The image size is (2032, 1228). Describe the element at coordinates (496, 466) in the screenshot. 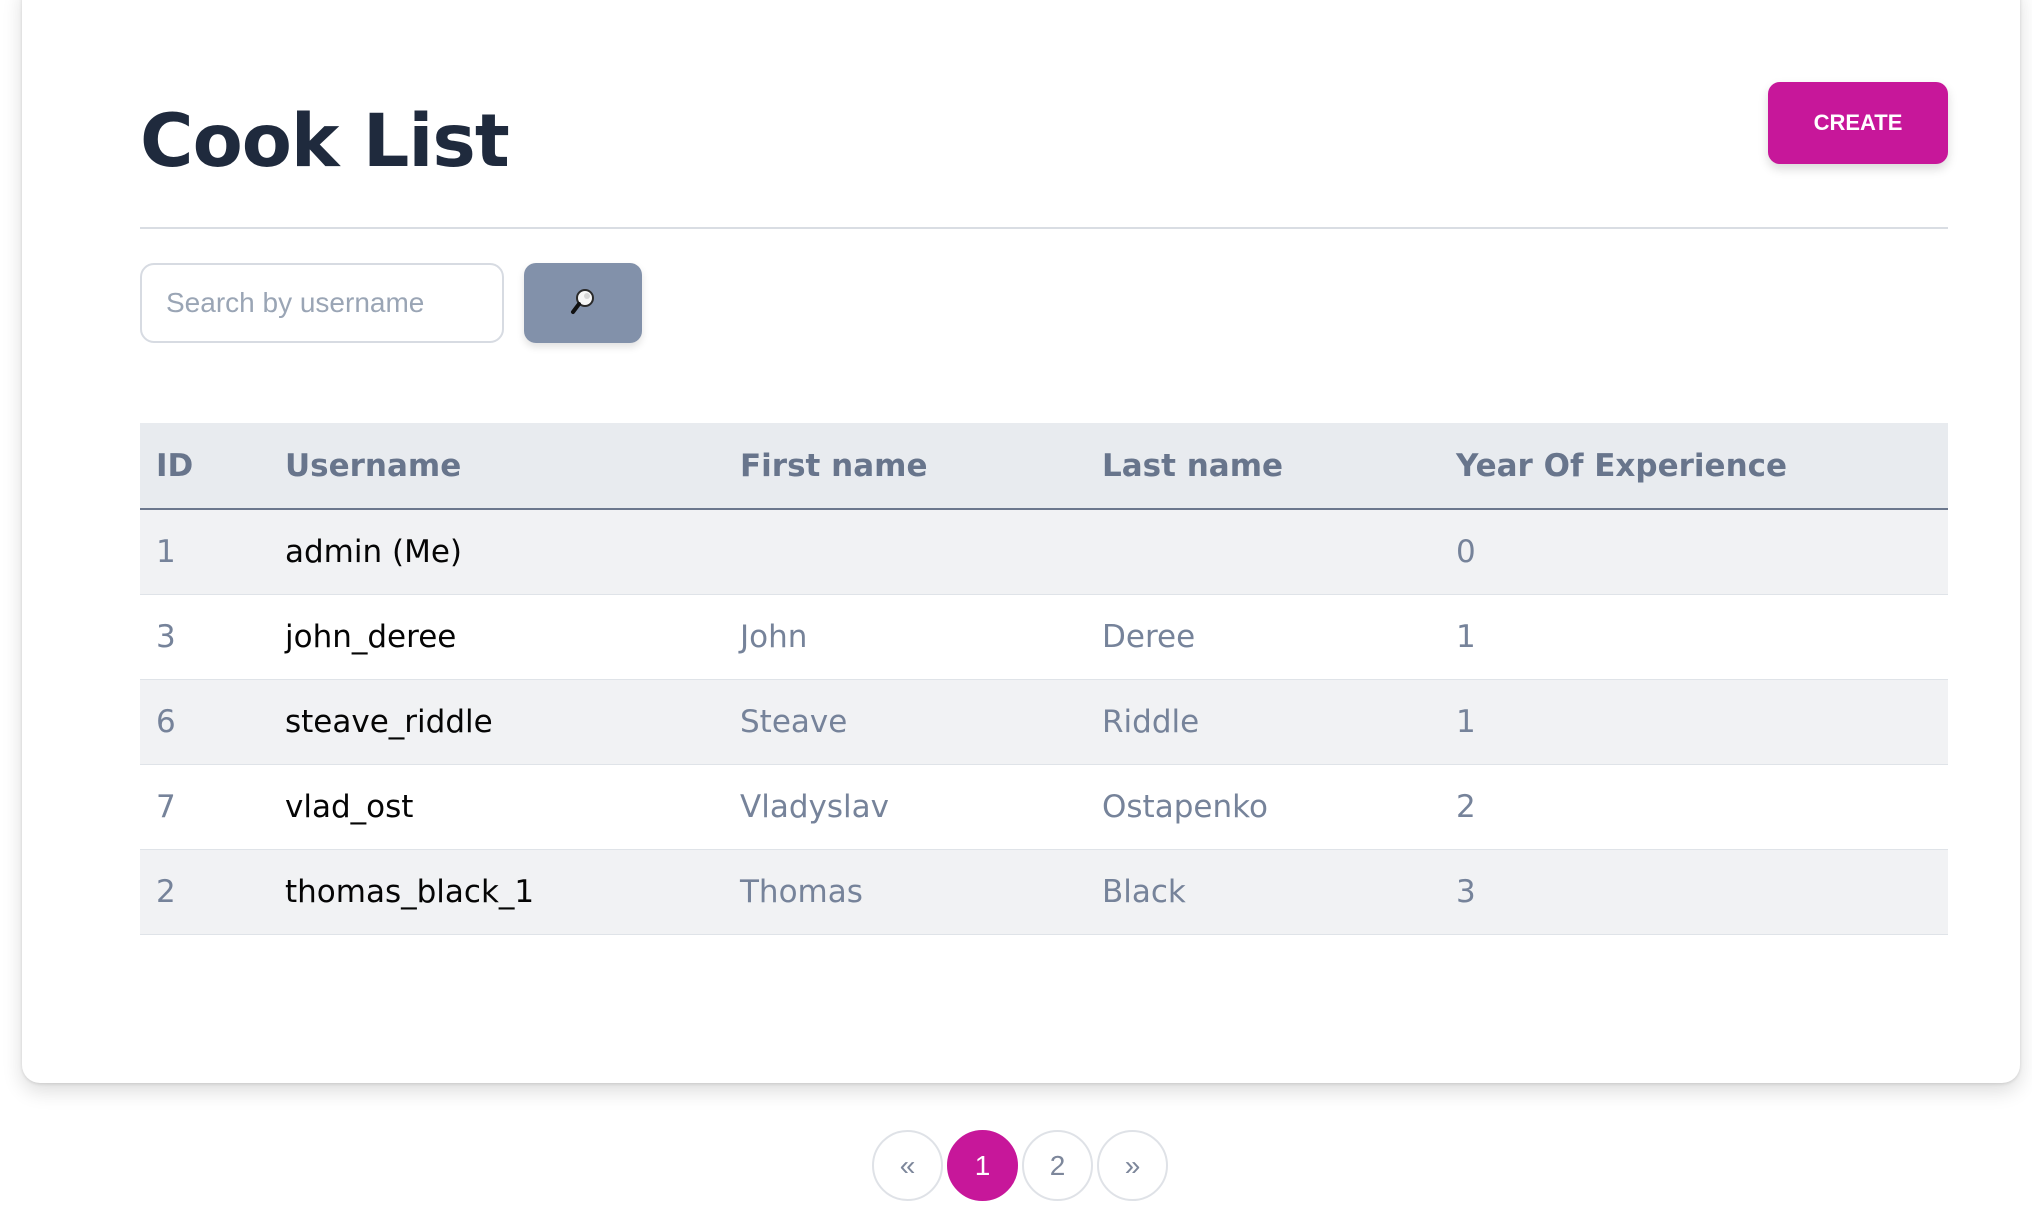

I see `column-header-username: Username` at that location.